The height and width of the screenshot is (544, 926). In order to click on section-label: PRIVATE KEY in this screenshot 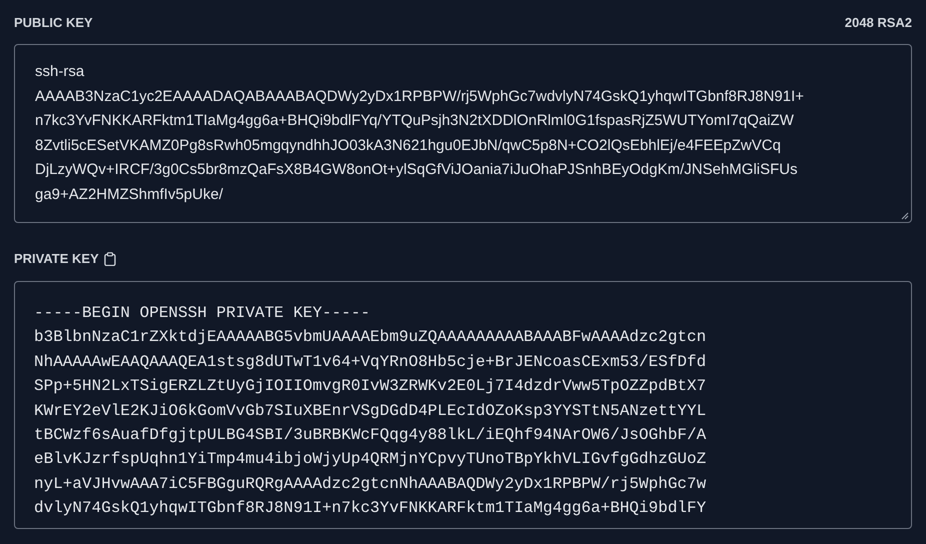, I will do `click(56, 259)`.